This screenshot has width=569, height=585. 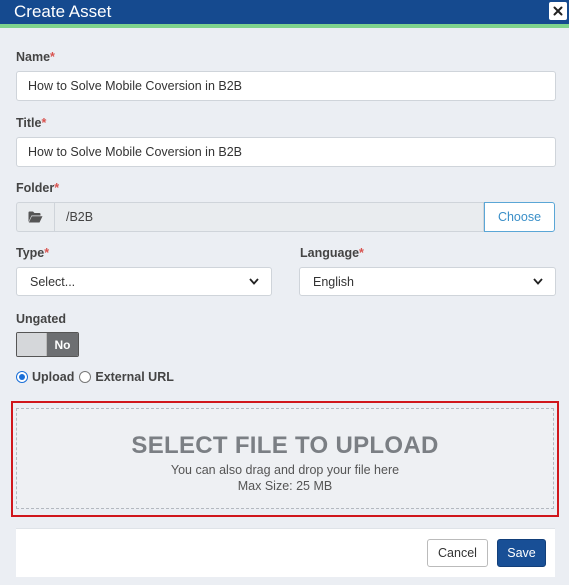 I want to click on choose-folder-label: Choose, so click(x=519, y=217).